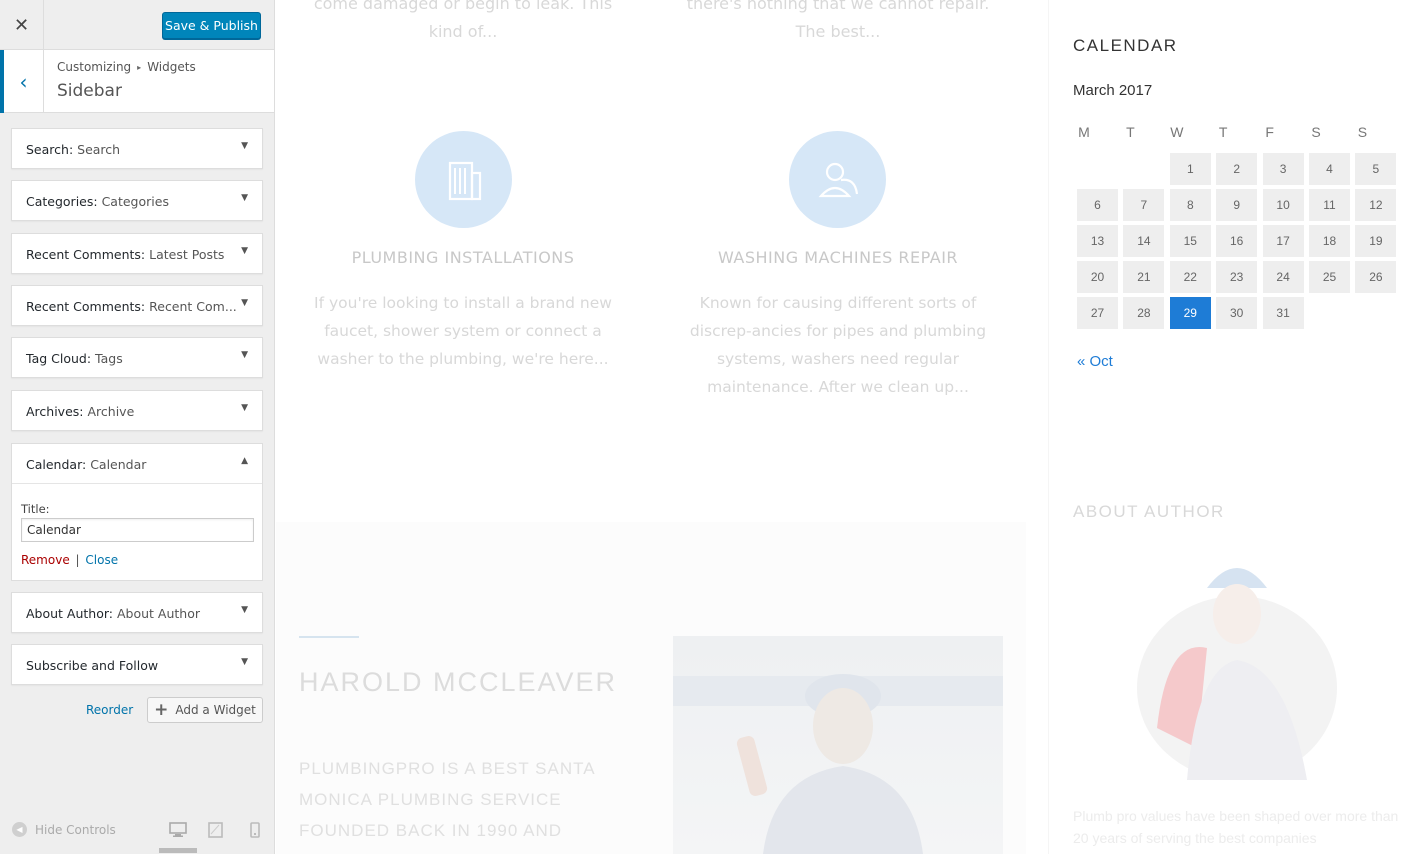 The image size is (1419, 854). I want to click on calendar-day: 22, so click(1190, 277).